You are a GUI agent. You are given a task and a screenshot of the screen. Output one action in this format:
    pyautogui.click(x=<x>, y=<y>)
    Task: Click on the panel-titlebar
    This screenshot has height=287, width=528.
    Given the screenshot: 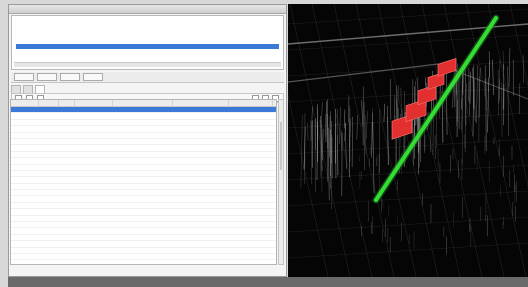 What is the action you would take?
    pyautogui.click(x=147, y=9)
    